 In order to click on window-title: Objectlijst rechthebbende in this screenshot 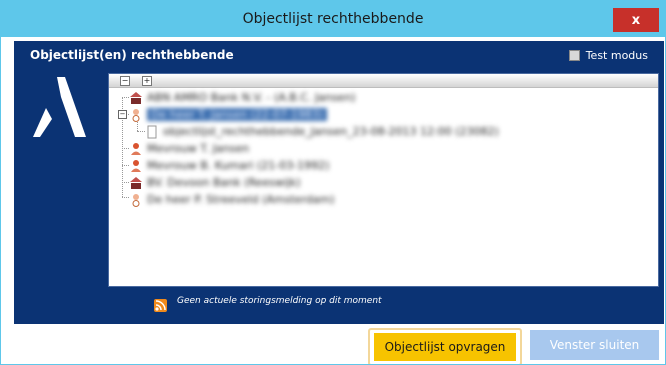, I will do `click(333, 19)`.